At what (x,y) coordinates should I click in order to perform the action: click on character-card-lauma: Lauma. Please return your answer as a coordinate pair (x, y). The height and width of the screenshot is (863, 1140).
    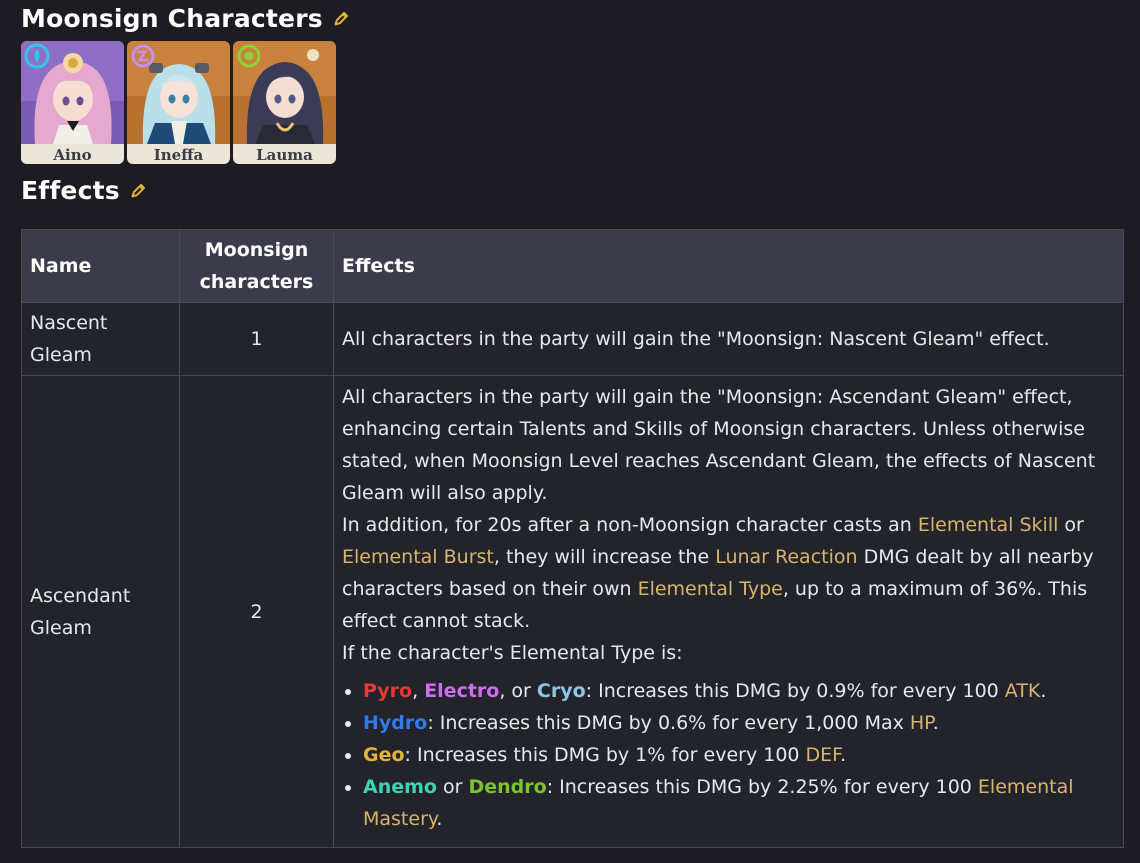
    Looking at the image, I should click on (284, 102).